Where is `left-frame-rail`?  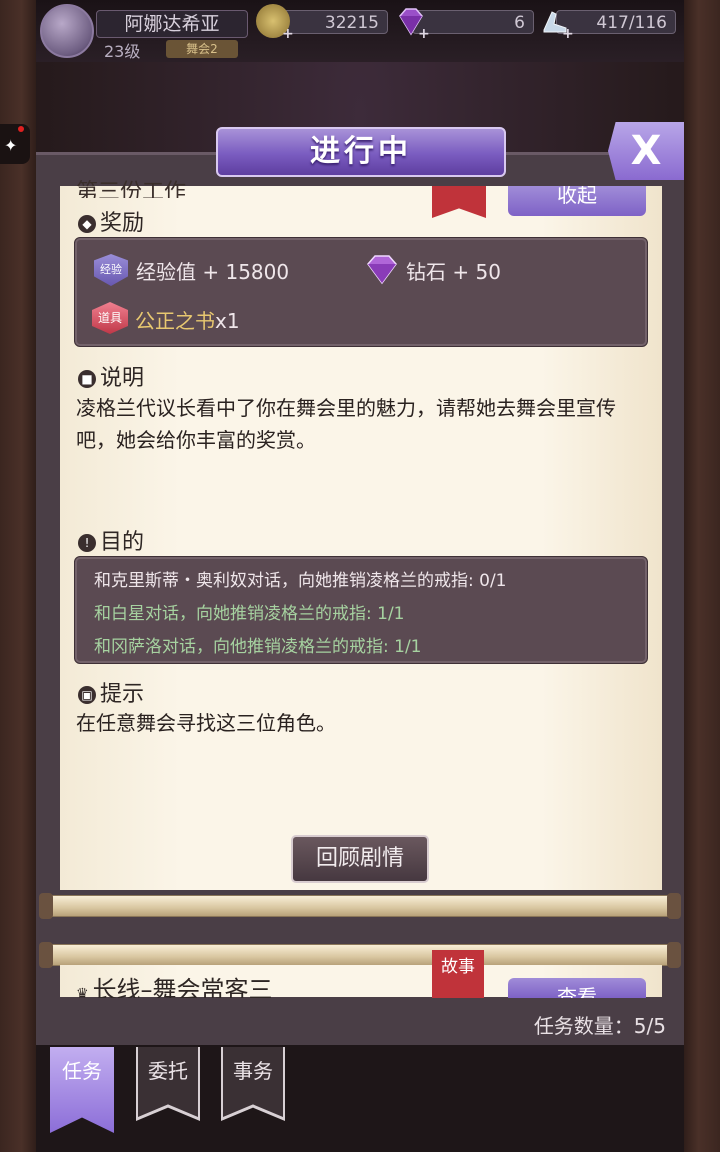 left-frame-rail is located at coordinates (18, 576).